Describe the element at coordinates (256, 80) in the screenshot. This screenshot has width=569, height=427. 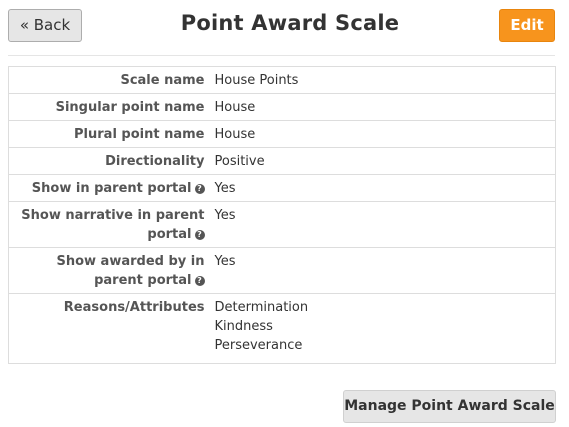
I see `scale-name-value: House Points` at that location.